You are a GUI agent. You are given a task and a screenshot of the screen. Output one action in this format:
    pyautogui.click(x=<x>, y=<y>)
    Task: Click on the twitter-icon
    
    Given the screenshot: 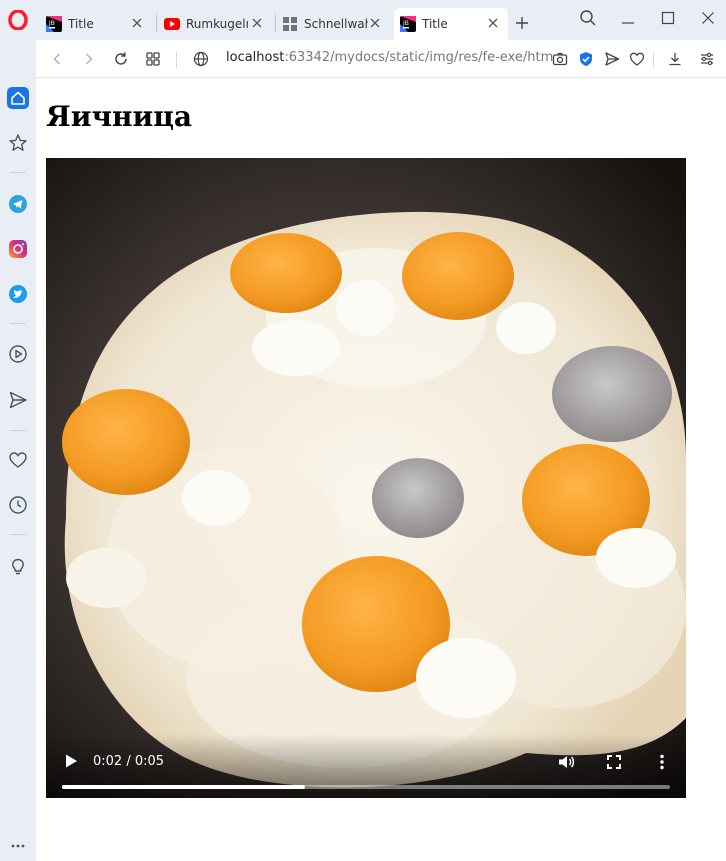 What is the action you would take?
    pyautogui.click(x=18, y=294)
    